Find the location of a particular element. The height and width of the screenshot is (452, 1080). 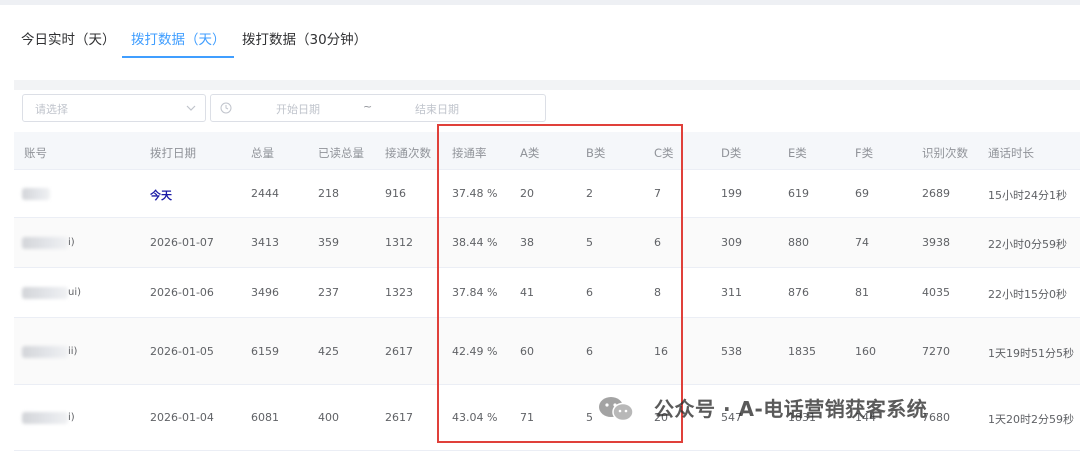

cell-read: 359 is located at coordinates (328, 242).